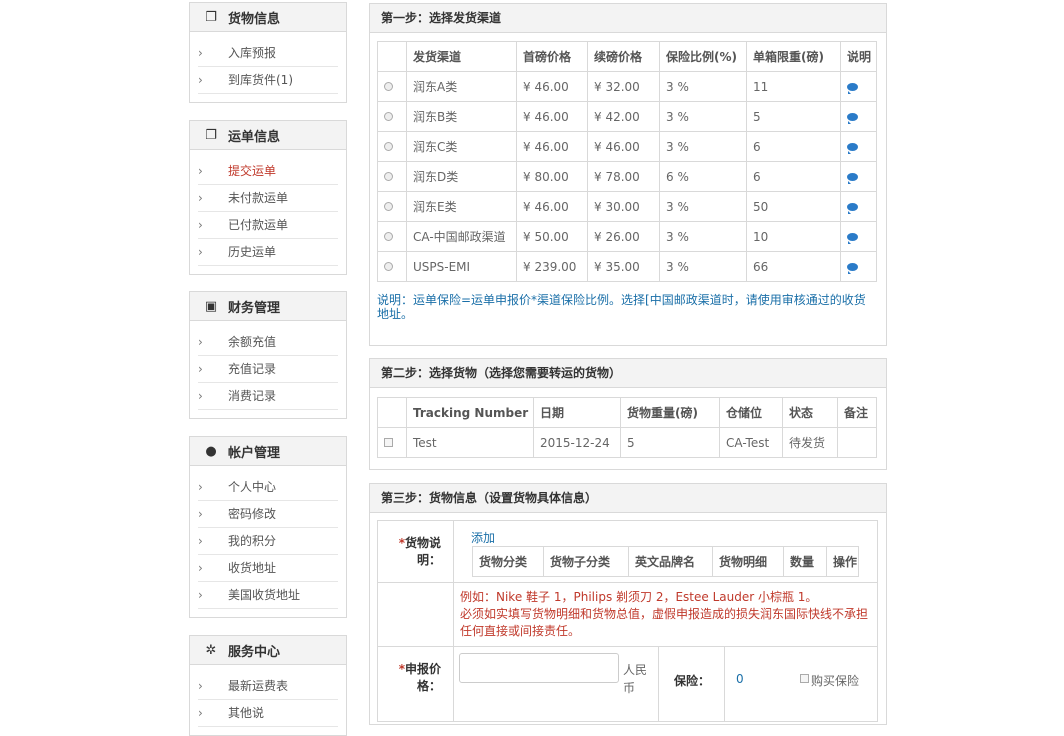 Image resolution: width=1064 pixels, height=736 pixels. I want to click on table-row: 润东C类 ¥ 46.00 ¥ 46.00 3 % 6, so click(627, 146).